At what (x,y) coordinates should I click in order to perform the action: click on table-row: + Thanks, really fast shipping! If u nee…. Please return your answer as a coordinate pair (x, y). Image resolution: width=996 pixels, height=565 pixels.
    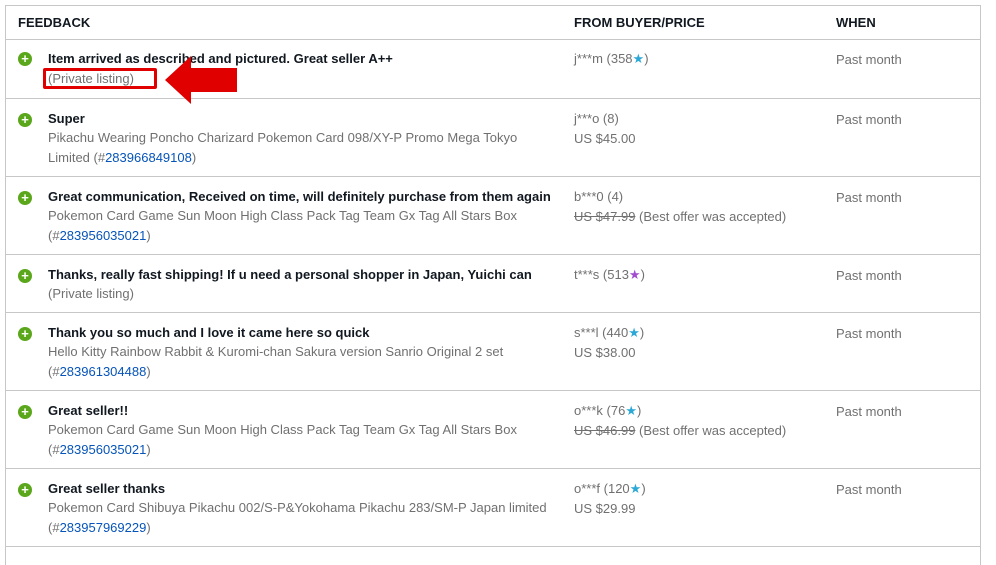
    Looking at the image, I should click on (493, 283).